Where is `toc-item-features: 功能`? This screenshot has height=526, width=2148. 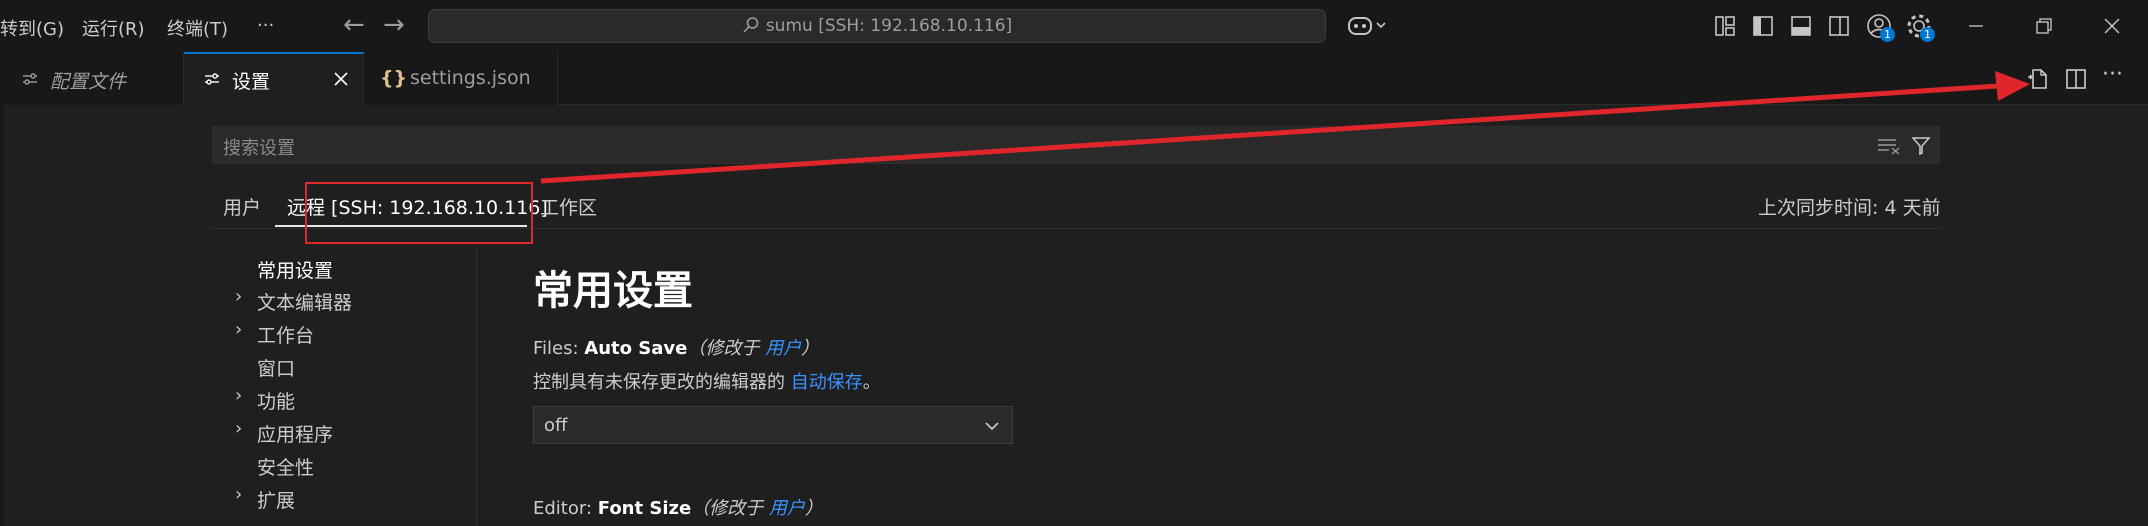 toc-item-features: 功能 is located at coordinates (276, 400).